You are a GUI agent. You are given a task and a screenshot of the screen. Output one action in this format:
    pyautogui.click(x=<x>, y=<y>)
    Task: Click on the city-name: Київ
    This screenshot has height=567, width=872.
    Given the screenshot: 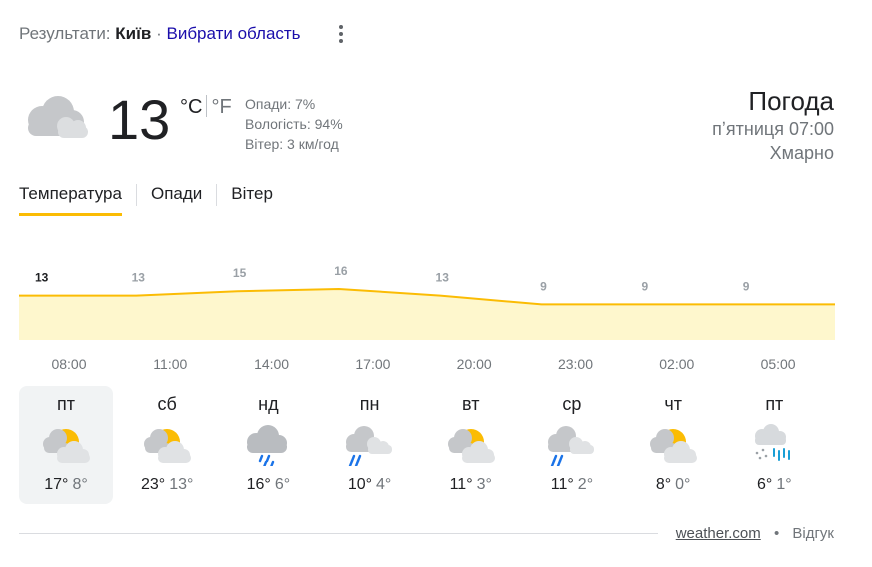 What is the action you would take?
    pyautogui.click(x=133, y=33)
    